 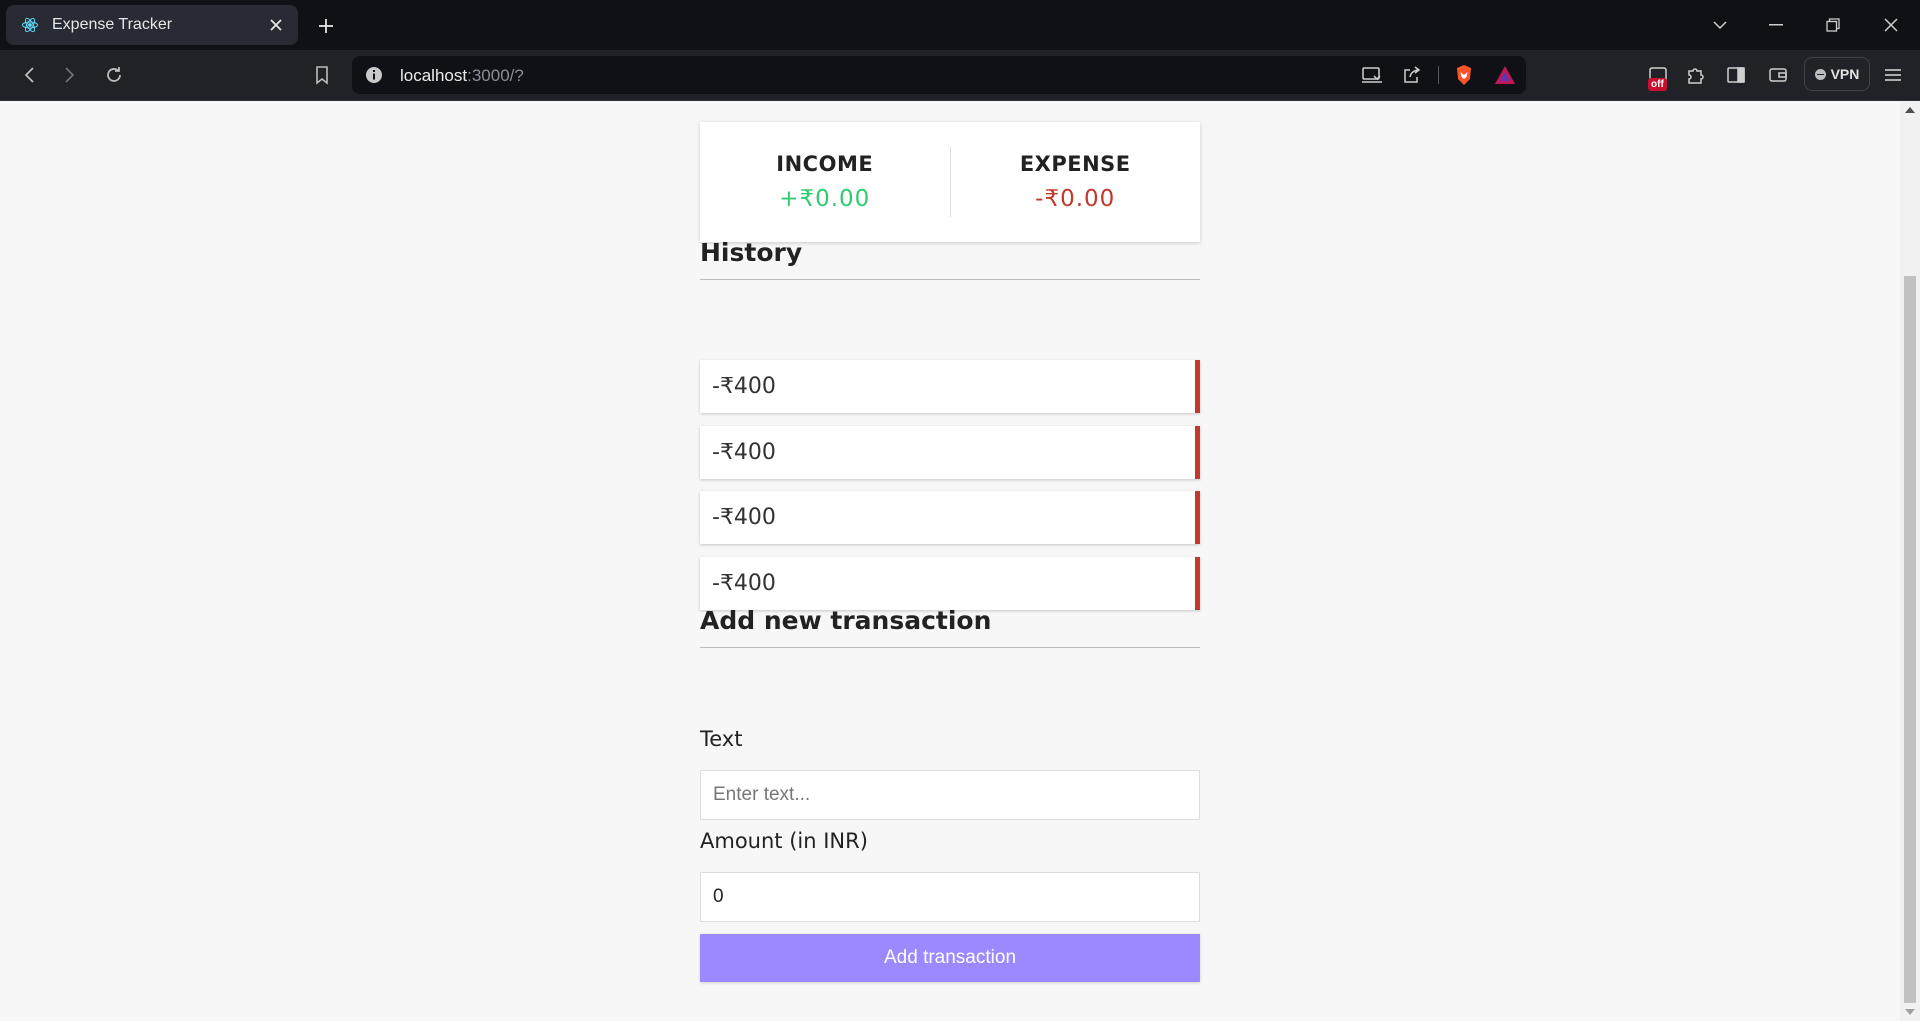 What do you see at coordinates (950, 897) in the screenshot?
I see `amount-input` at bounding box center [950, 897].